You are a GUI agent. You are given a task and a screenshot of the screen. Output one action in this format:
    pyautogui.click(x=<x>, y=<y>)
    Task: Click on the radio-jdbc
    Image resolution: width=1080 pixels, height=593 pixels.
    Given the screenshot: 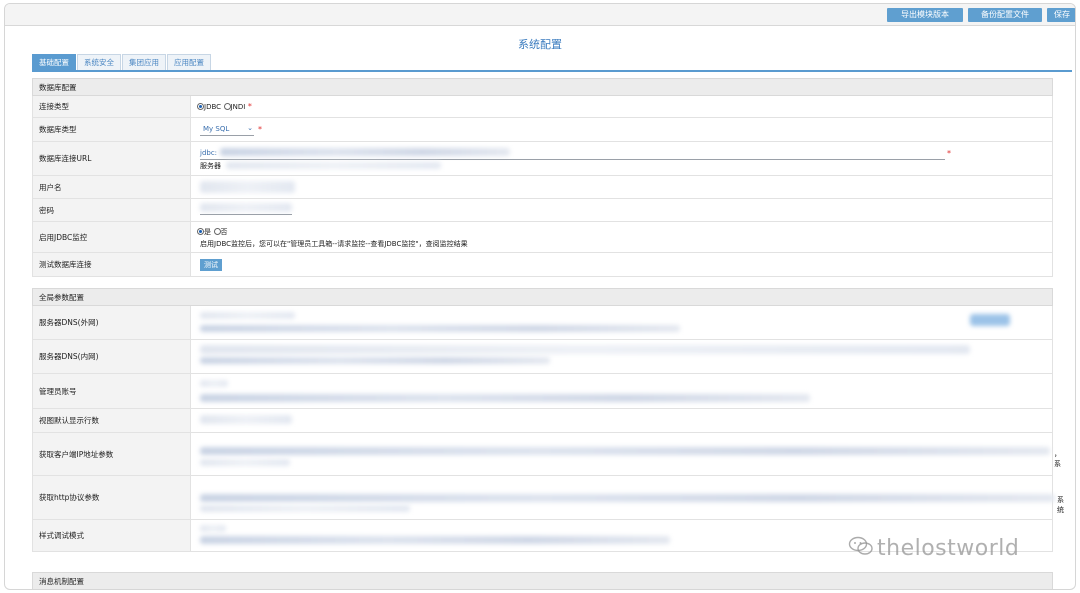 What is the action you would take?
    pyautogui.click(x=200, y=106)
    